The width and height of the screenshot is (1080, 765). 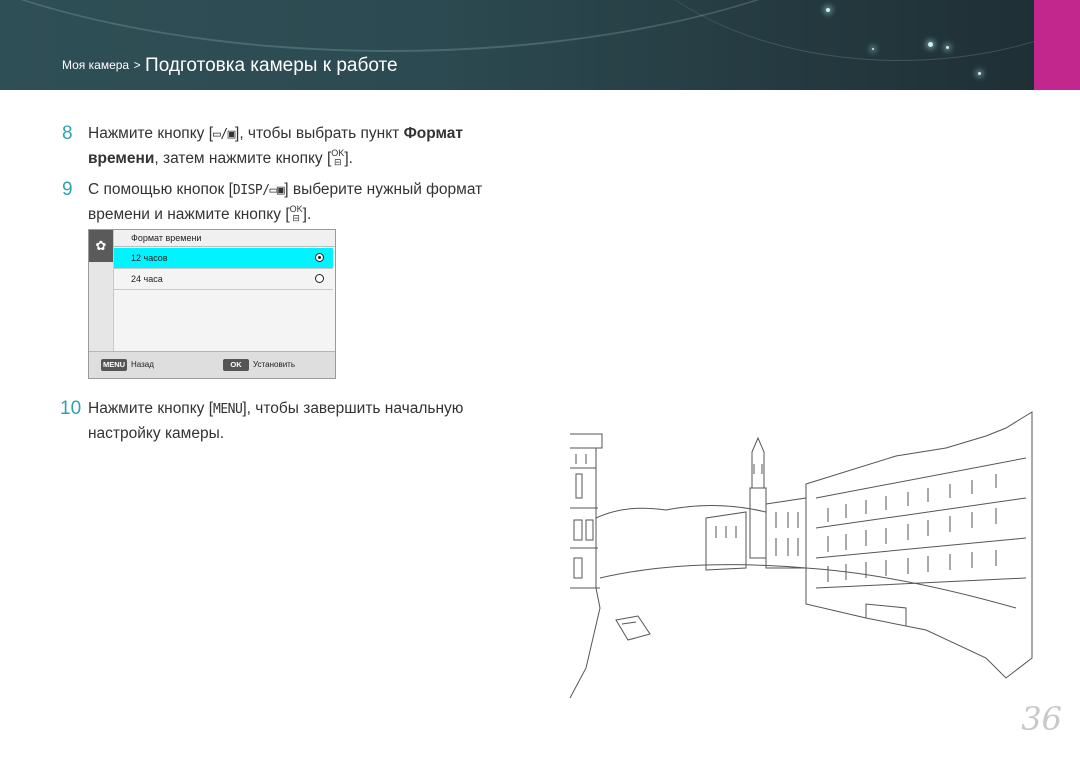 I want to click on camera-sidebar: ✿, so click(x=101, y=290).